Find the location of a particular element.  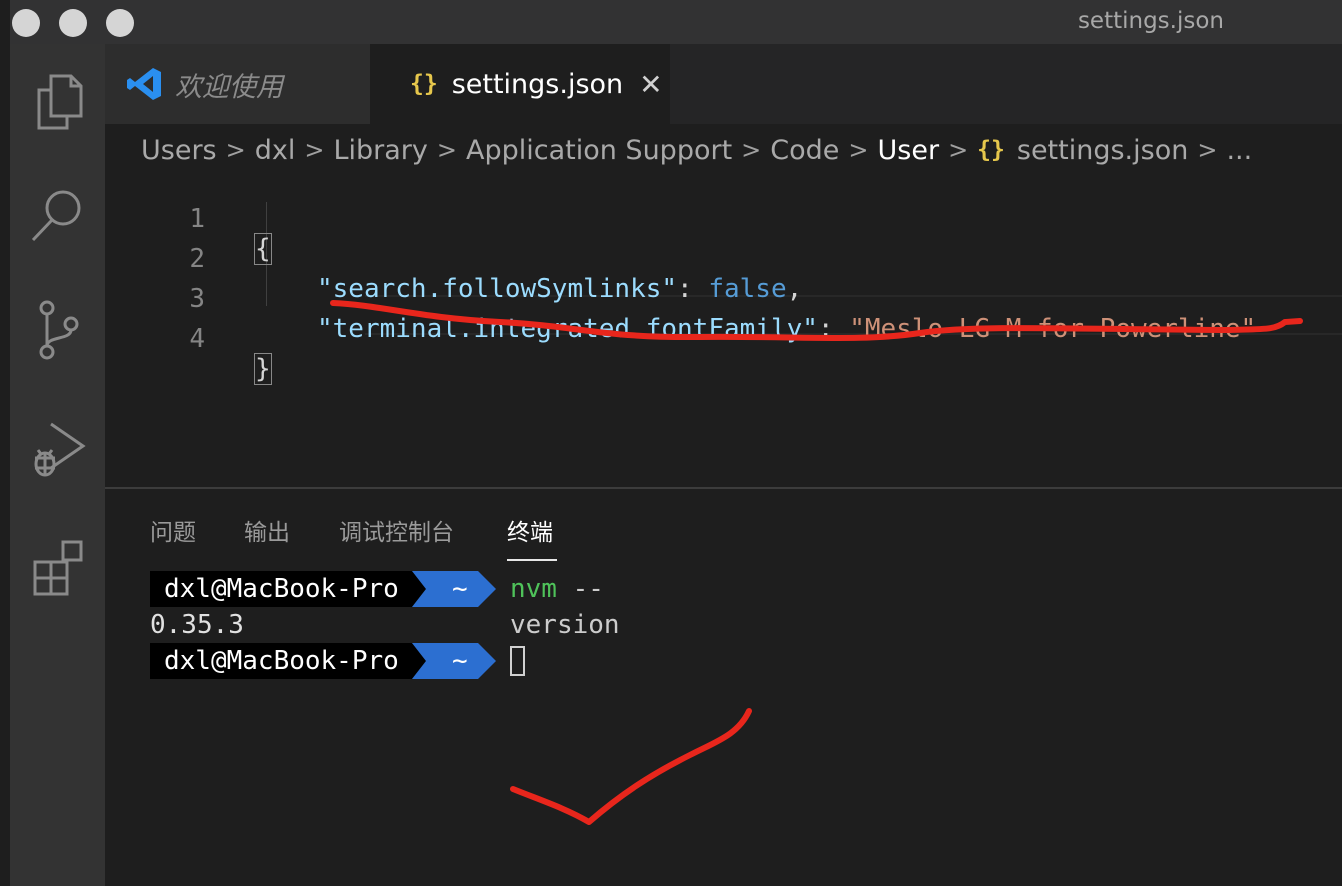

breadcrumb-item: Application Support is located at coordinates (599, 150).